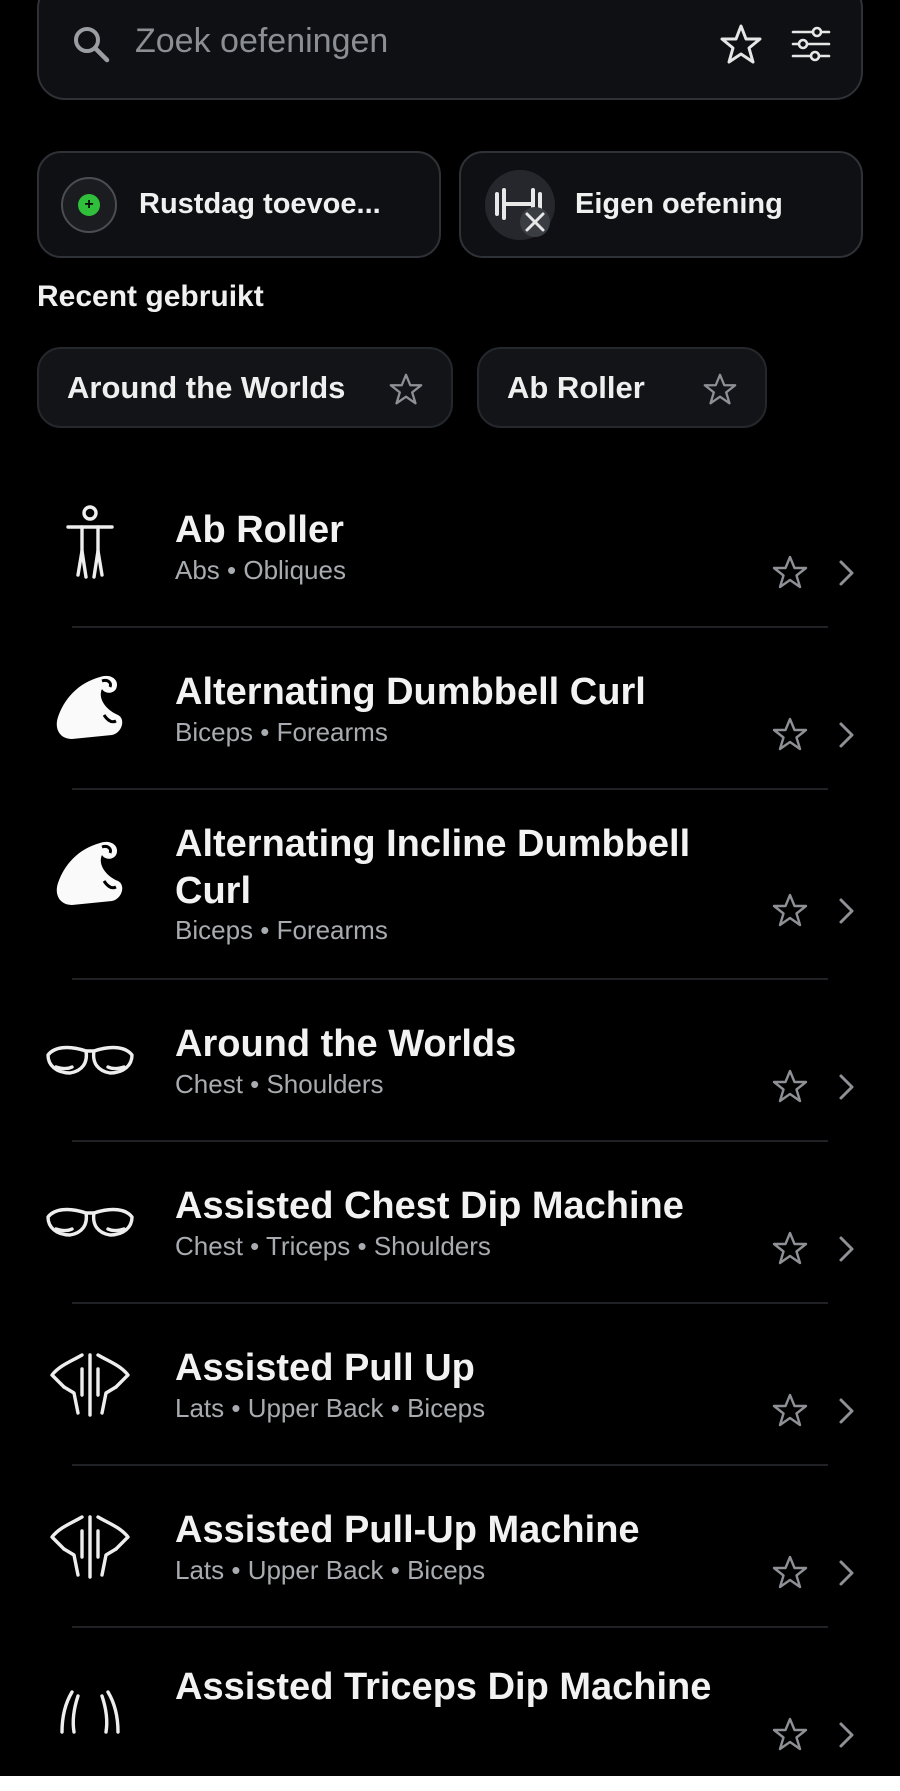 The image size is (900, 1791). I want to click on custom-exercise-label: Eigen oefening, so click(679, 204).